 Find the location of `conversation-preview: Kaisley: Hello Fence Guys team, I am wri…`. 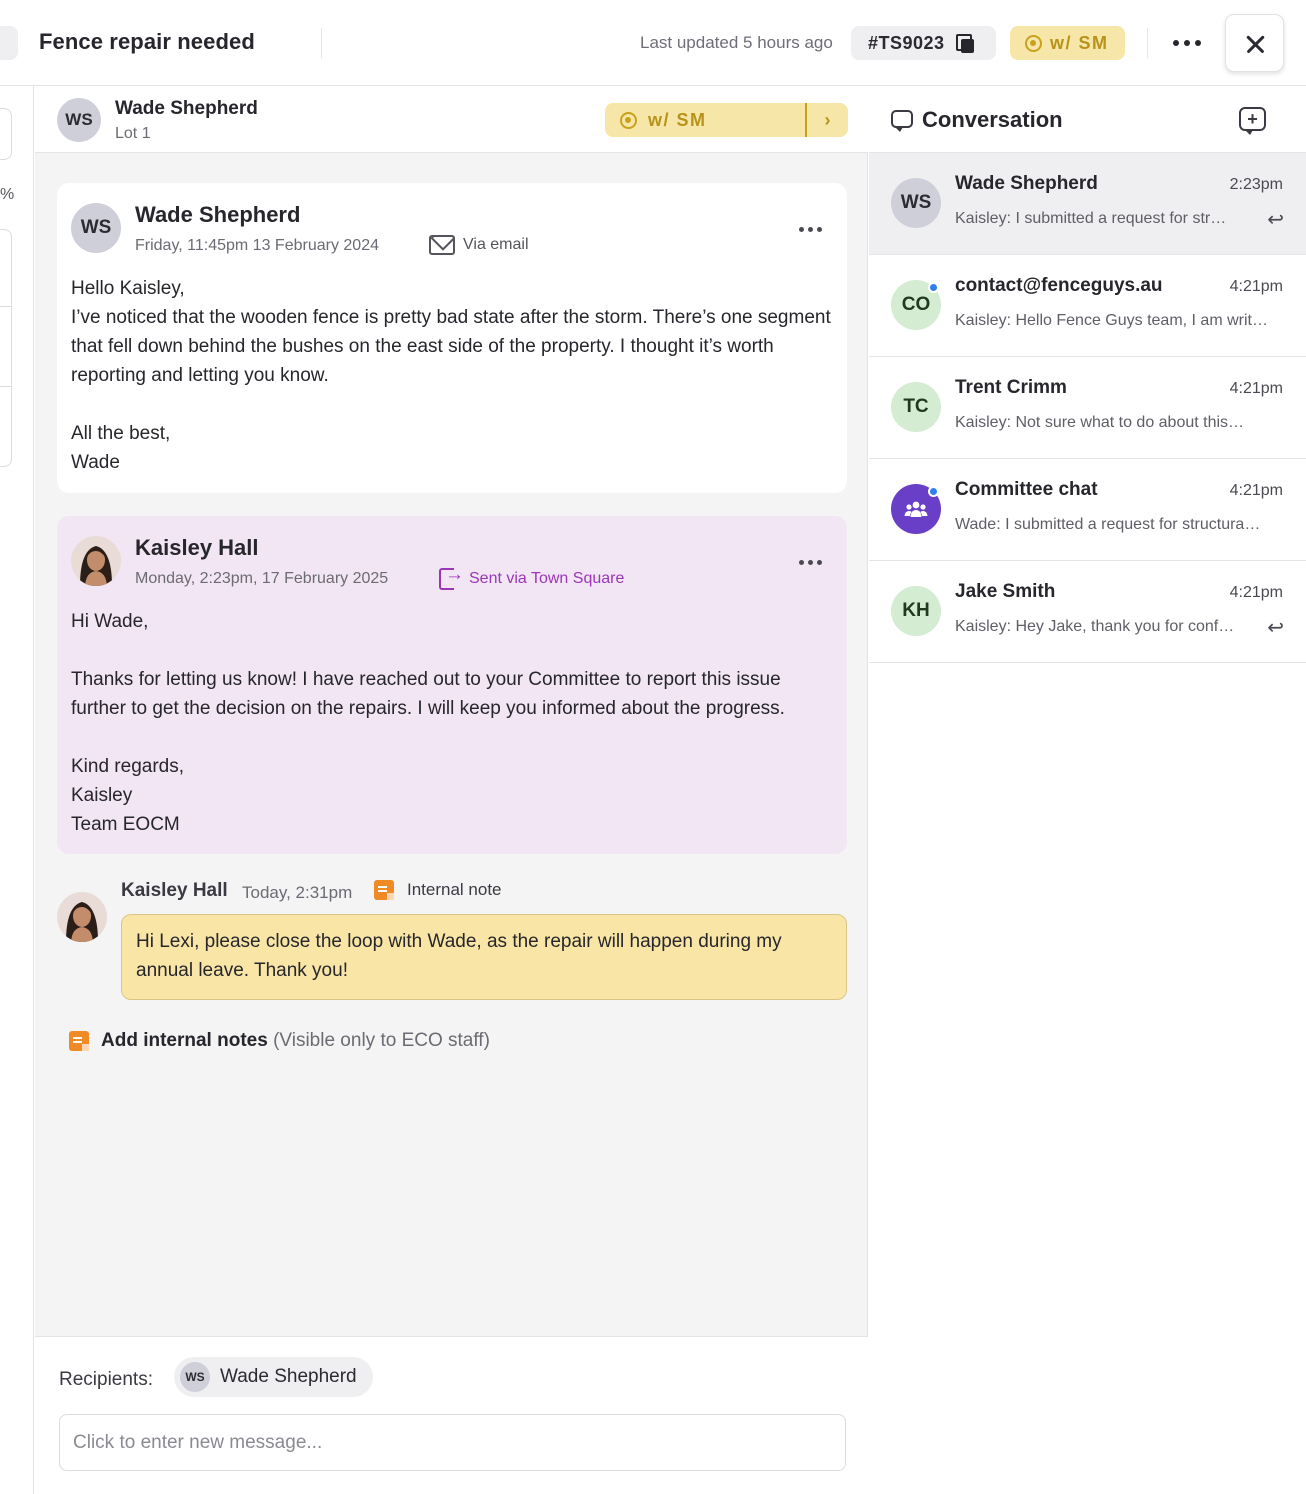

conversation-preview: Kaisley: Hello Fence Guys team, I am wri… is located at coordinates (1111, 320).